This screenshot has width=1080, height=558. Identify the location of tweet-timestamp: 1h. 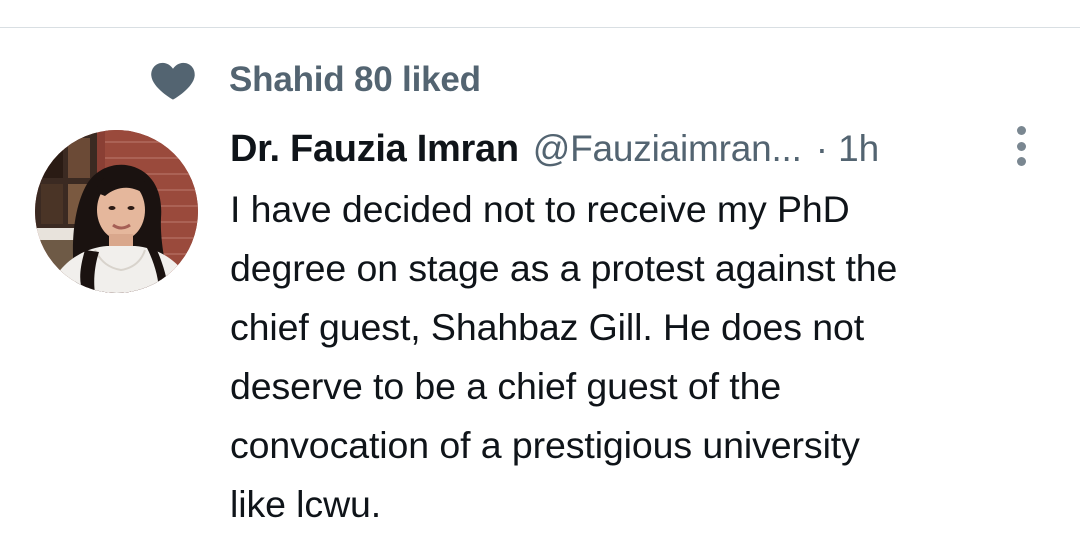
(858, 149).